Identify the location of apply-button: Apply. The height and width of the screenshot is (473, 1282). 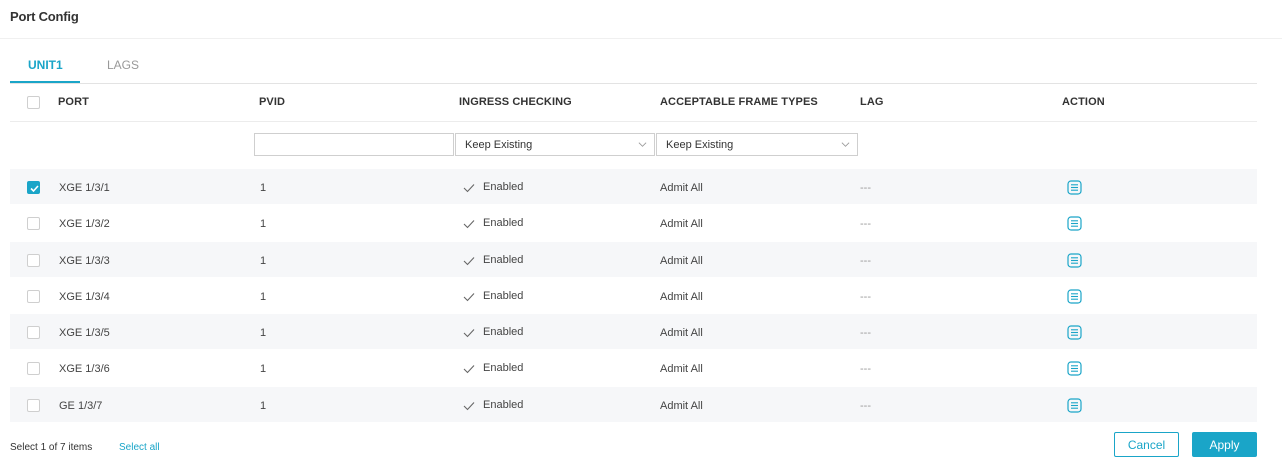
(1224, 444).